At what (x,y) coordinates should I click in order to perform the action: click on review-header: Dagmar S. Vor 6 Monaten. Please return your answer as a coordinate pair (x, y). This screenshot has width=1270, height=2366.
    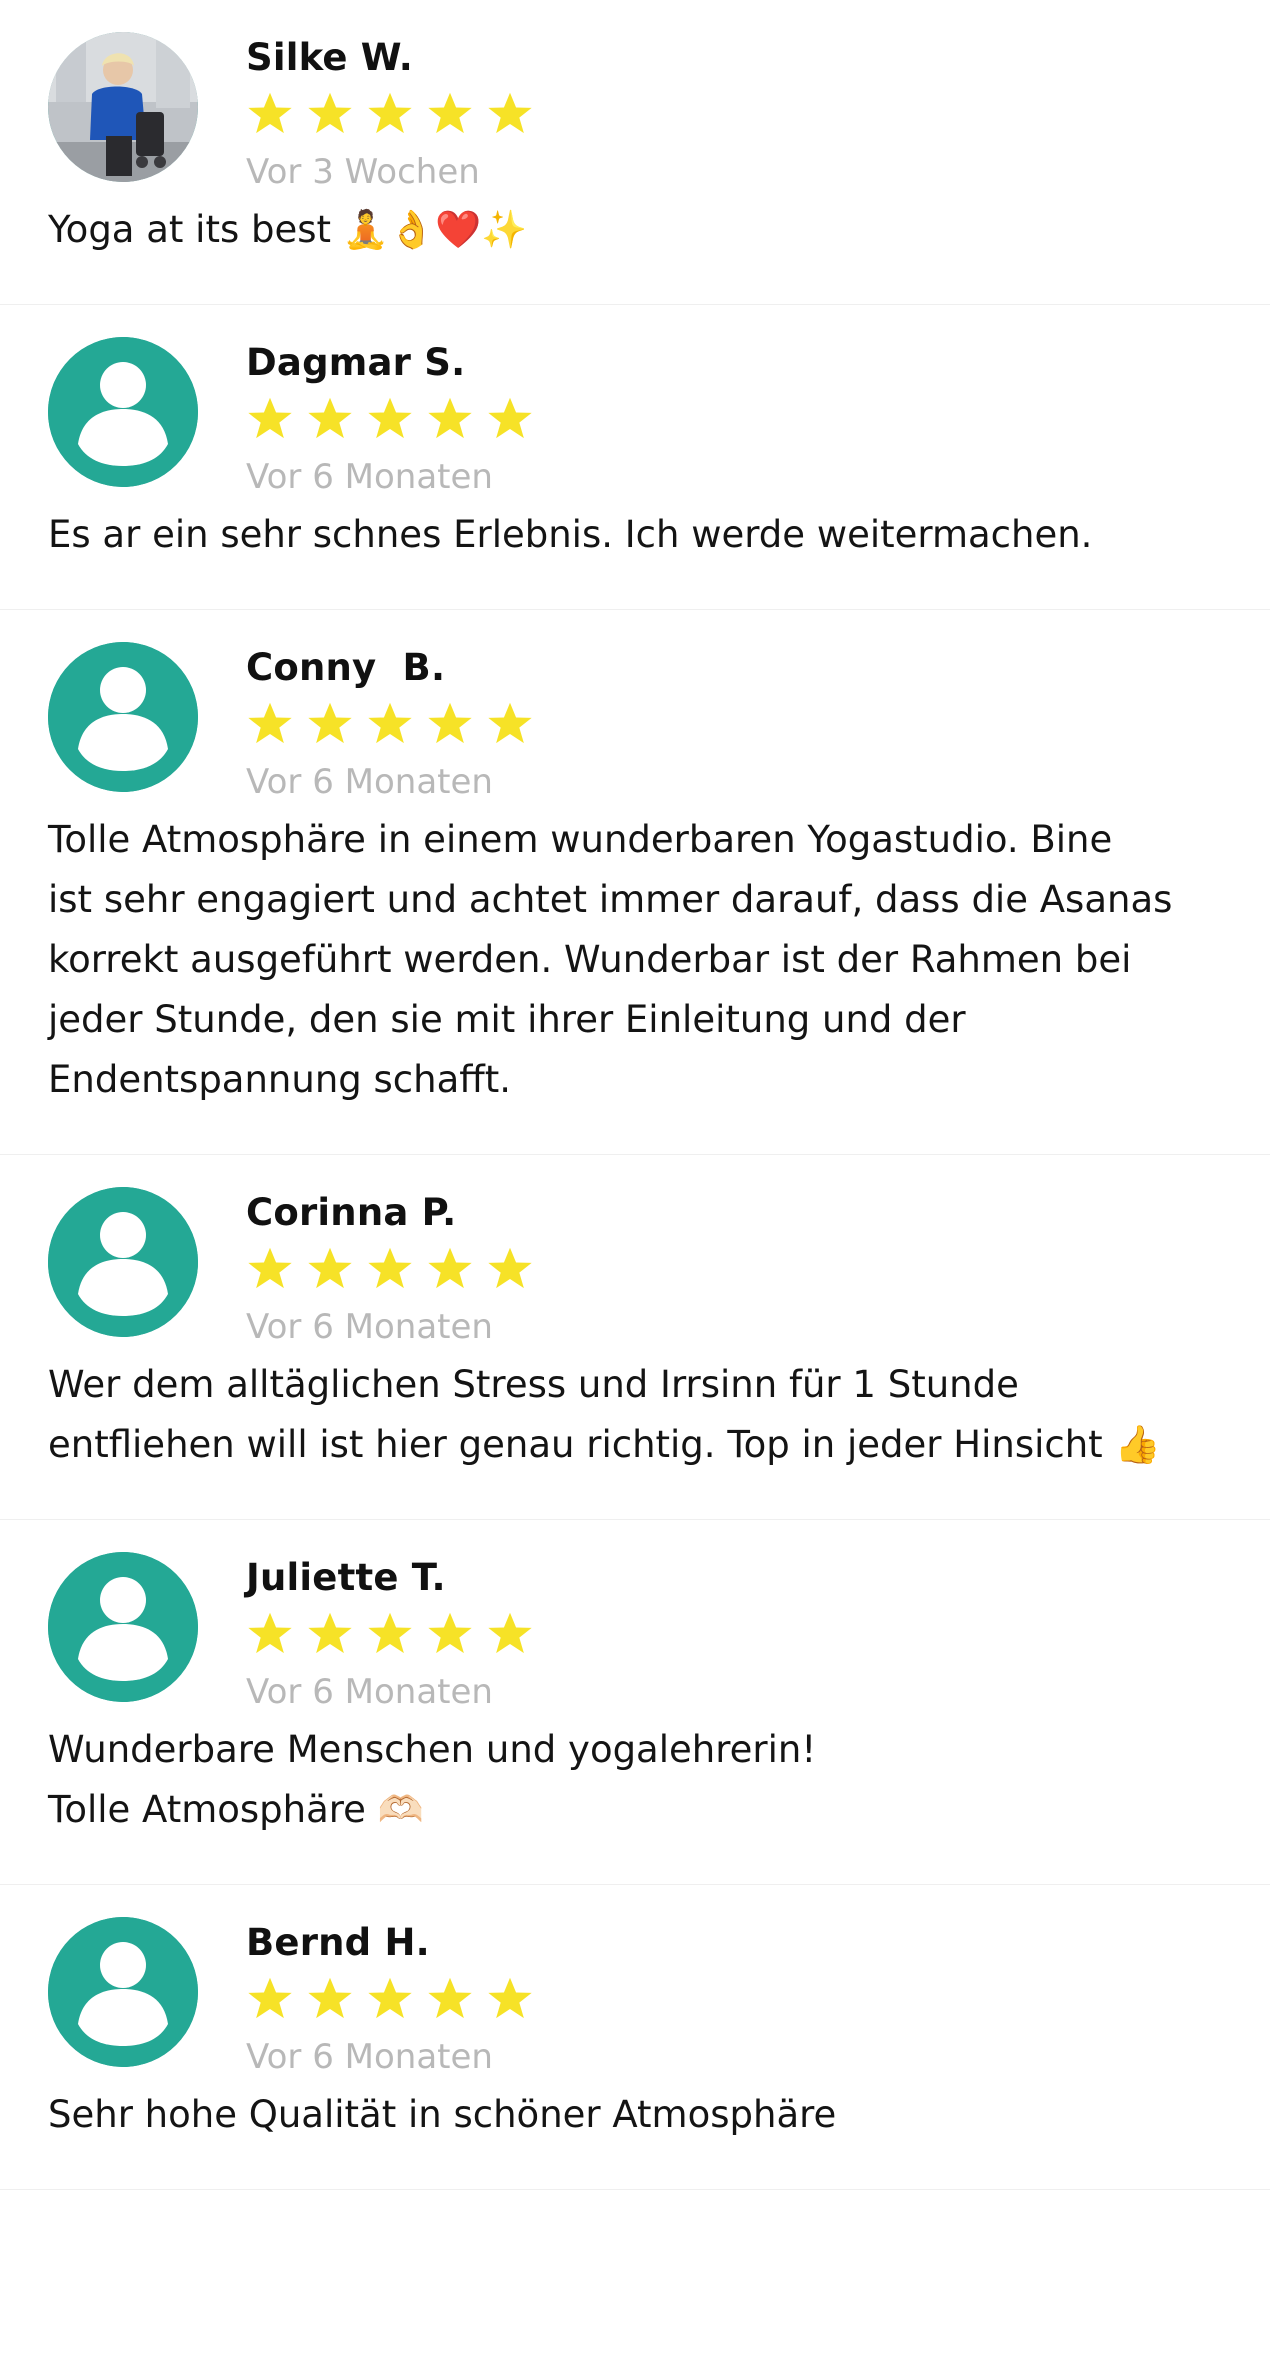
    Looking at the image, I should click on (635, 421).